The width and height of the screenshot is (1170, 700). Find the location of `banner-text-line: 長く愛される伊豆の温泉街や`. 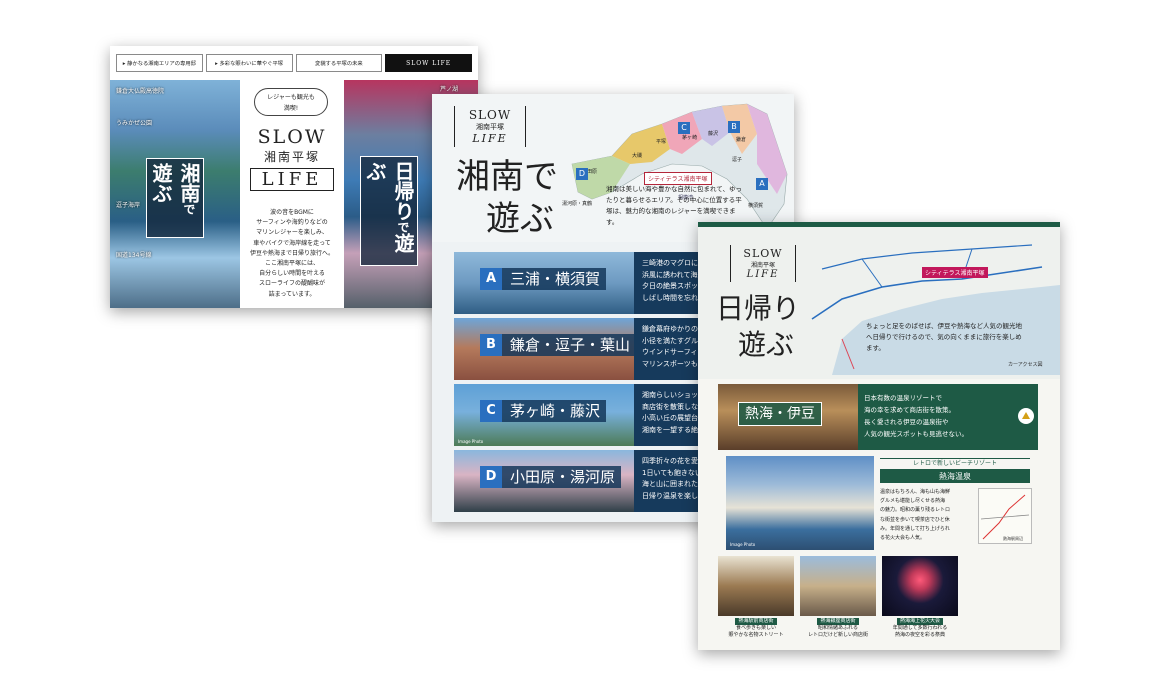

banner-text-line: 長く愛される伊豆の温泉街や is located at coordinates (906, 422).